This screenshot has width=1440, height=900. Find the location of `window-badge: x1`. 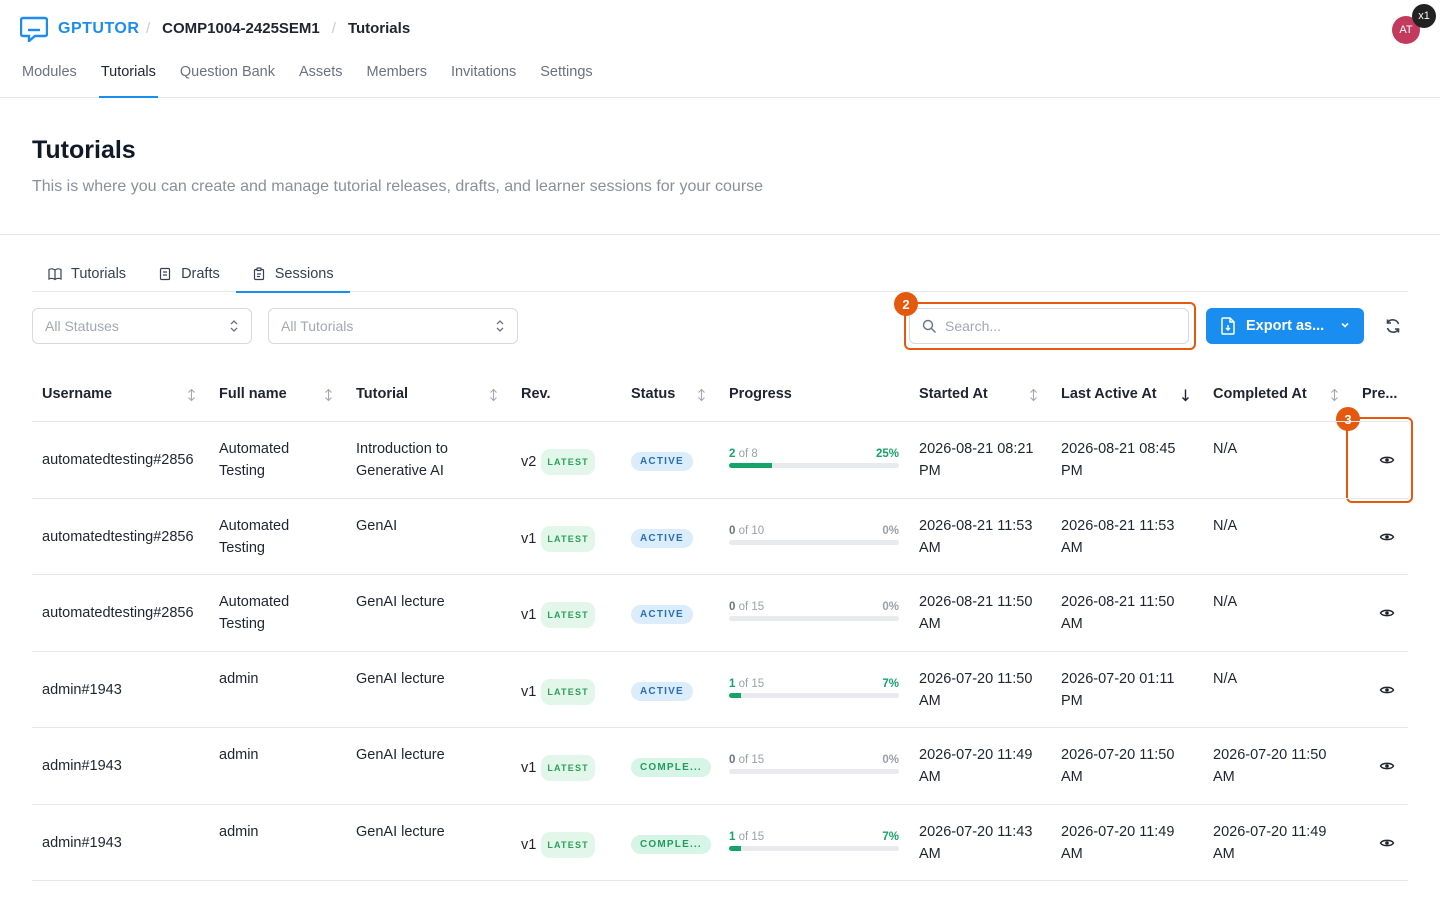

window-badge: x1 is located at coordinates (1424, 16).